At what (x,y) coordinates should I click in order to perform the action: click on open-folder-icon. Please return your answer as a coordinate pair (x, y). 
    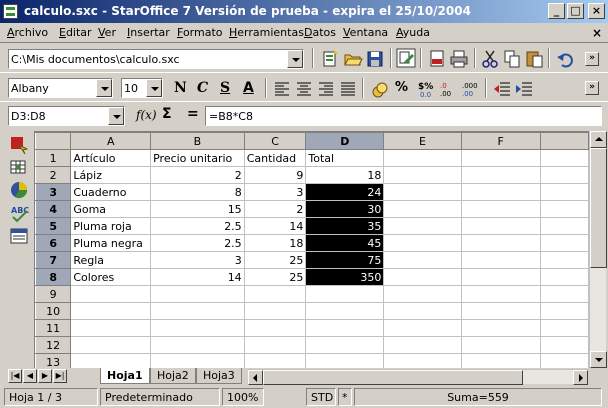
    Looking at the image, I should click on (353, 59).